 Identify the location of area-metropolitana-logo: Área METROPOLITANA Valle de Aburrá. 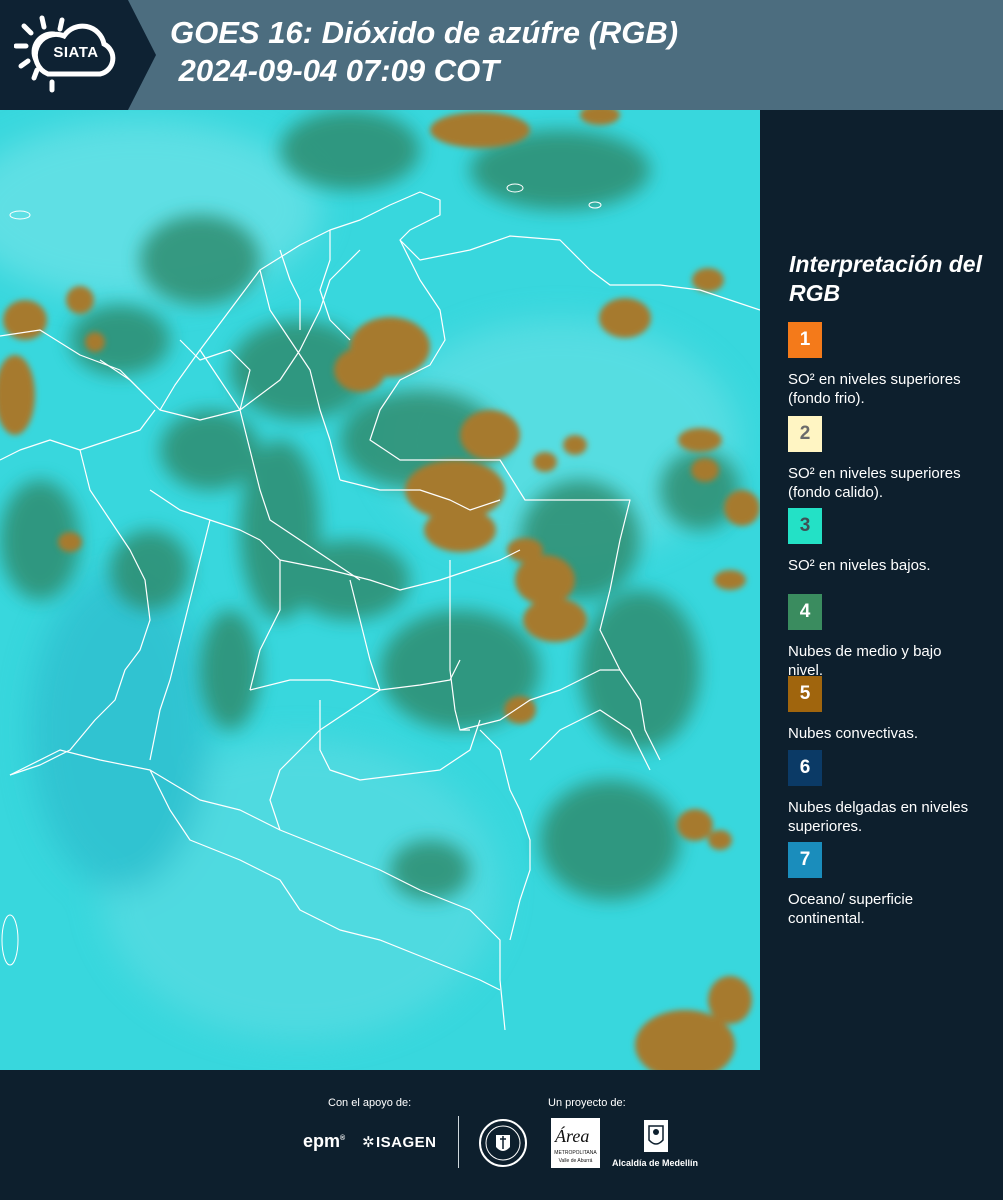
(575, 1143).